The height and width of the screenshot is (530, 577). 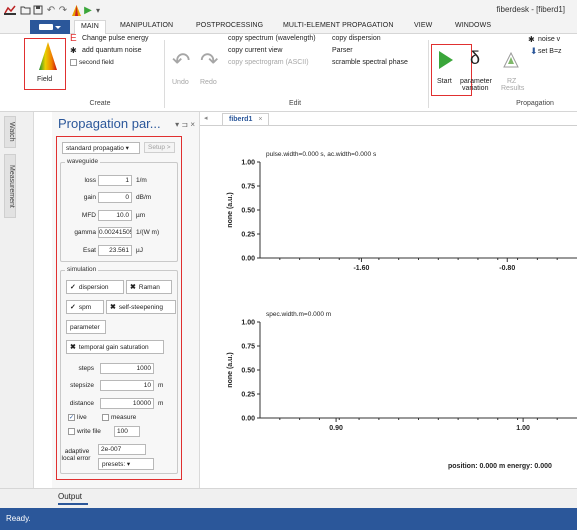 I want to click on tab-view: VIEW, so click(x=423, y=25).